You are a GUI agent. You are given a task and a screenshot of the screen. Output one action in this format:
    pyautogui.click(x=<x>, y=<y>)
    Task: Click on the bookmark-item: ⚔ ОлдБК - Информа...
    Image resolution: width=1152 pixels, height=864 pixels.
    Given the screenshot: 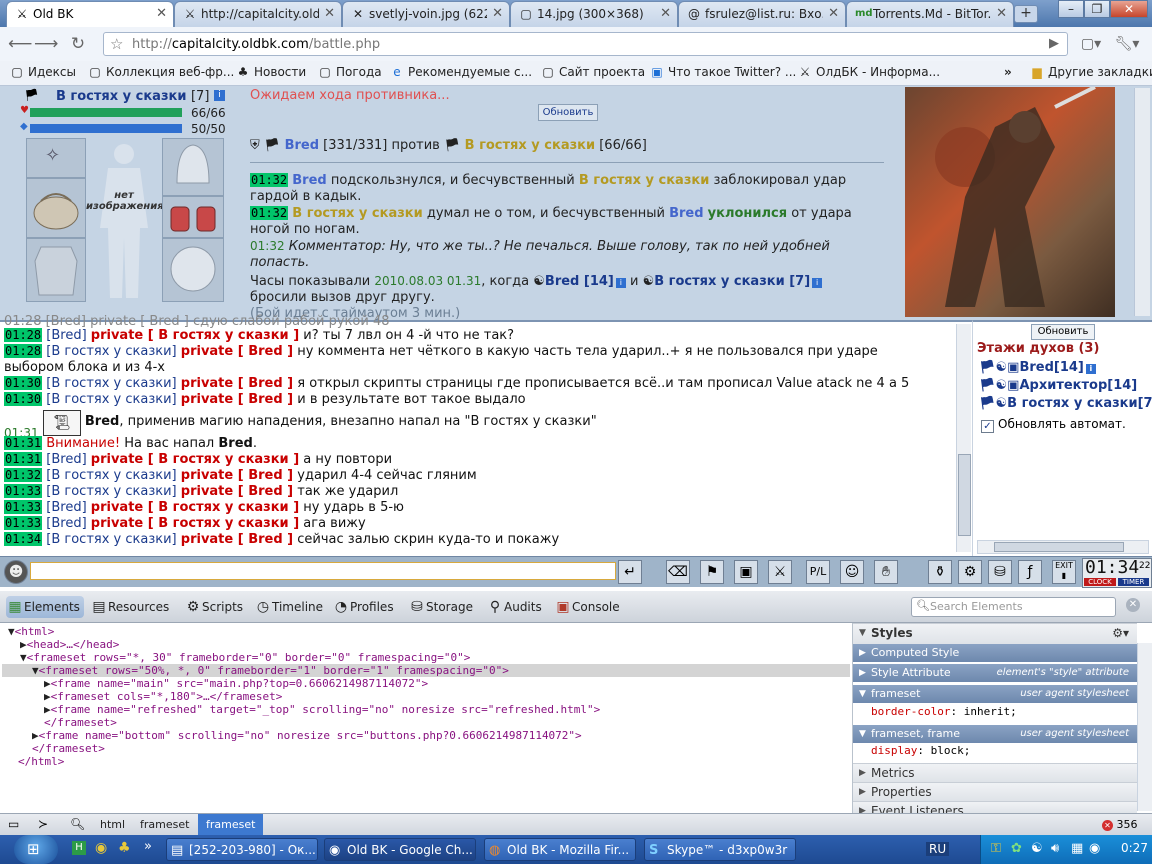 What is the action you would take?
    pyautogui.click(x=869, y=72)
    